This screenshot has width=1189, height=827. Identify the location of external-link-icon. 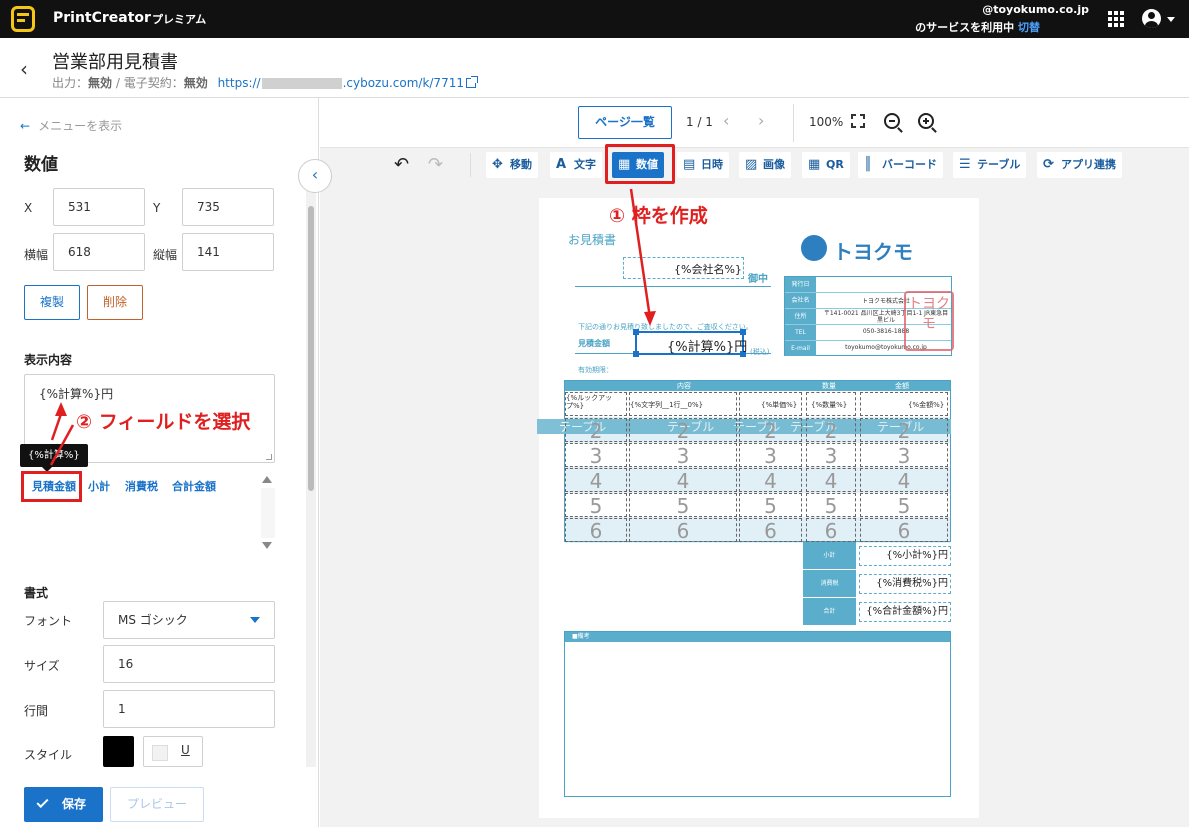
(471, 82).